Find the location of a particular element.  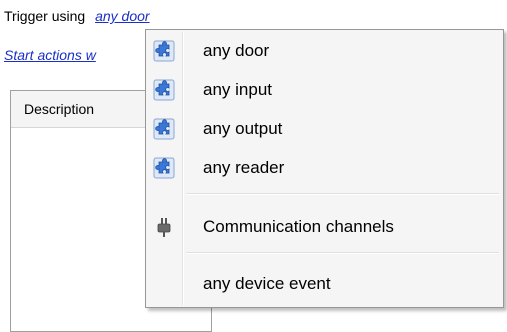

menu-item-communication-channels: Communication channels is located at coordinates (324, 227).